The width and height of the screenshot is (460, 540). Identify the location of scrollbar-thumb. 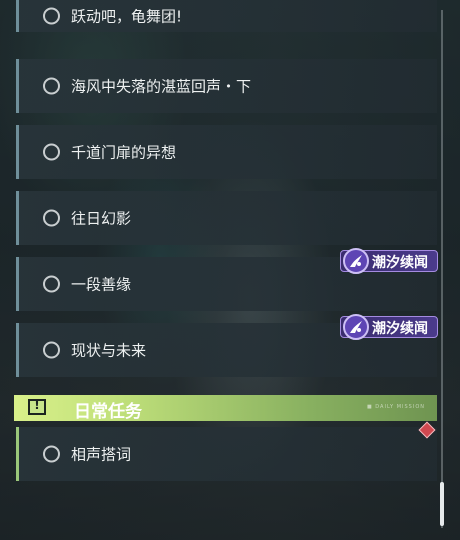
(442, 504).